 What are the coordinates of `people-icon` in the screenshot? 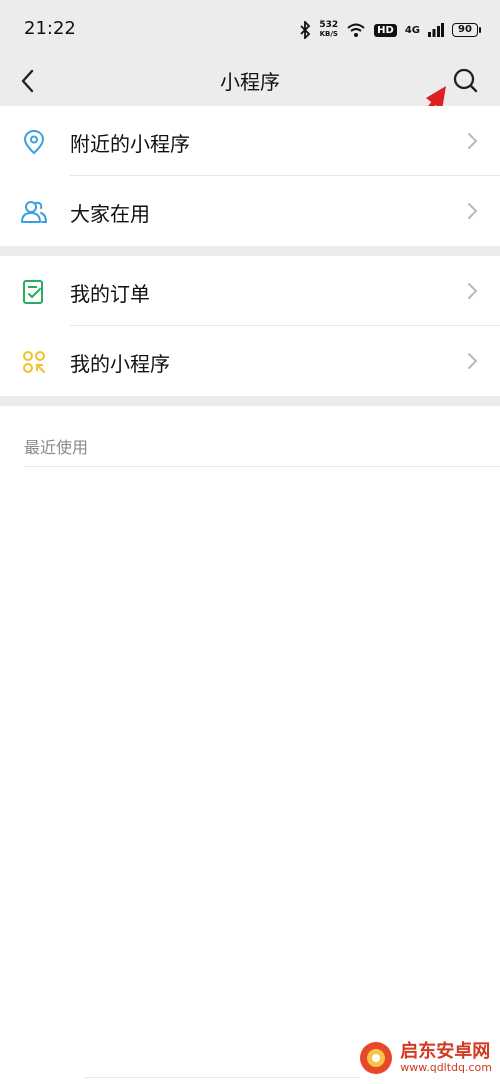 It's located at (34, 212).